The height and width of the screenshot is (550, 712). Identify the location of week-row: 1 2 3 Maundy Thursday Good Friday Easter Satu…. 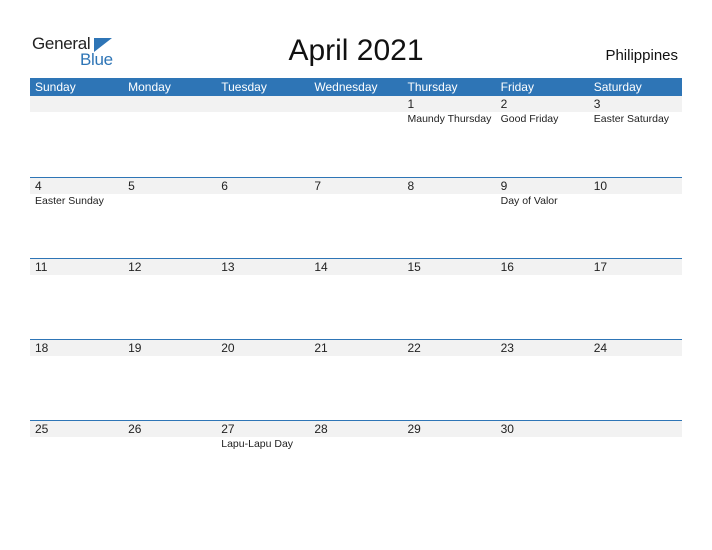
(356, 136).